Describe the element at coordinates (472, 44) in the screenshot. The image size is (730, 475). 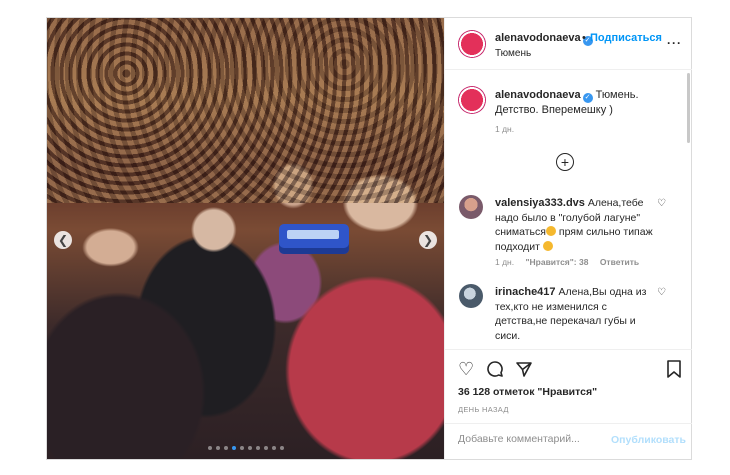
I see `author-avatar` at that location.